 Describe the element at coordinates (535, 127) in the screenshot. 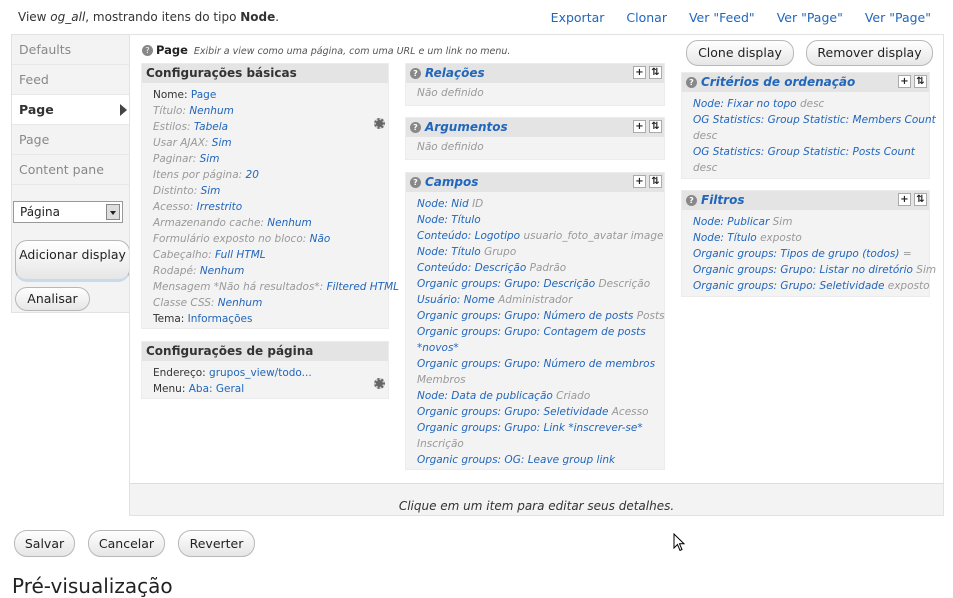

I see `arguments-header: ? Argumentos + ⇅` at that location.